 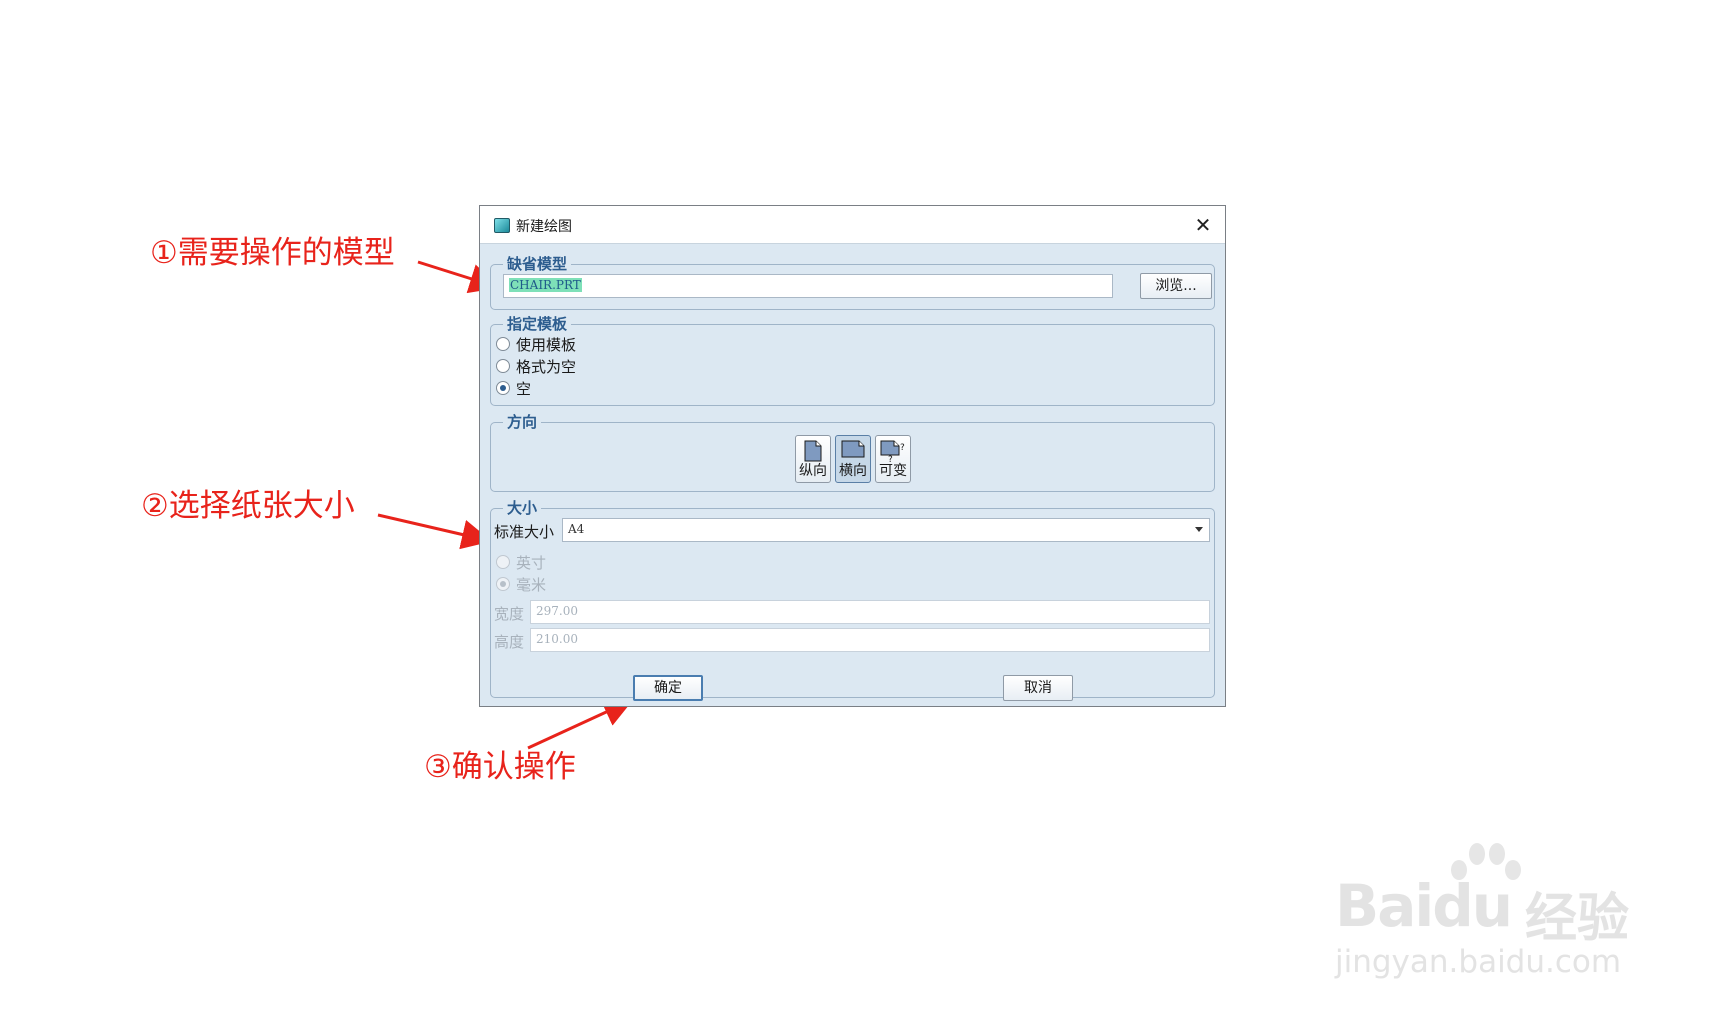 What do you see at coordinates (509, 642) in the screenshot?
I see `height-label: 高度` at bounding box center [509, 642].